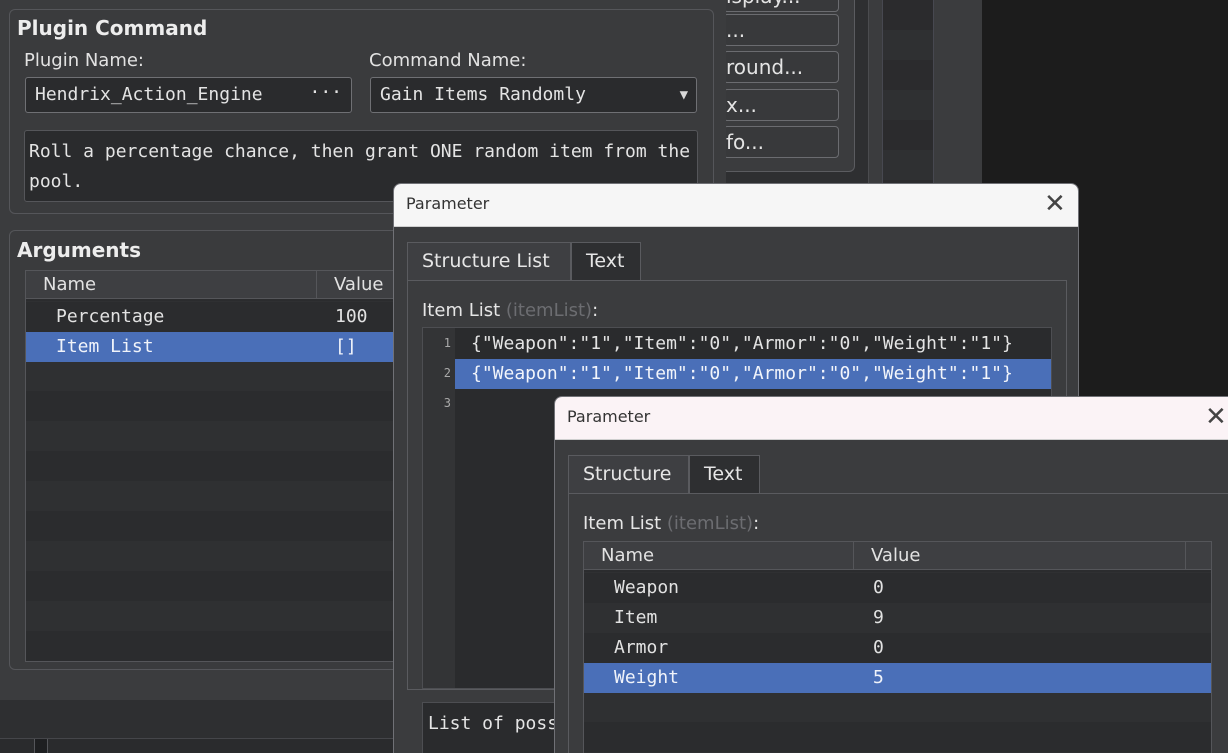 The width and height of the screenshot is (1228, 753). I want to click on field-name: Weapon, so click(647, 587).